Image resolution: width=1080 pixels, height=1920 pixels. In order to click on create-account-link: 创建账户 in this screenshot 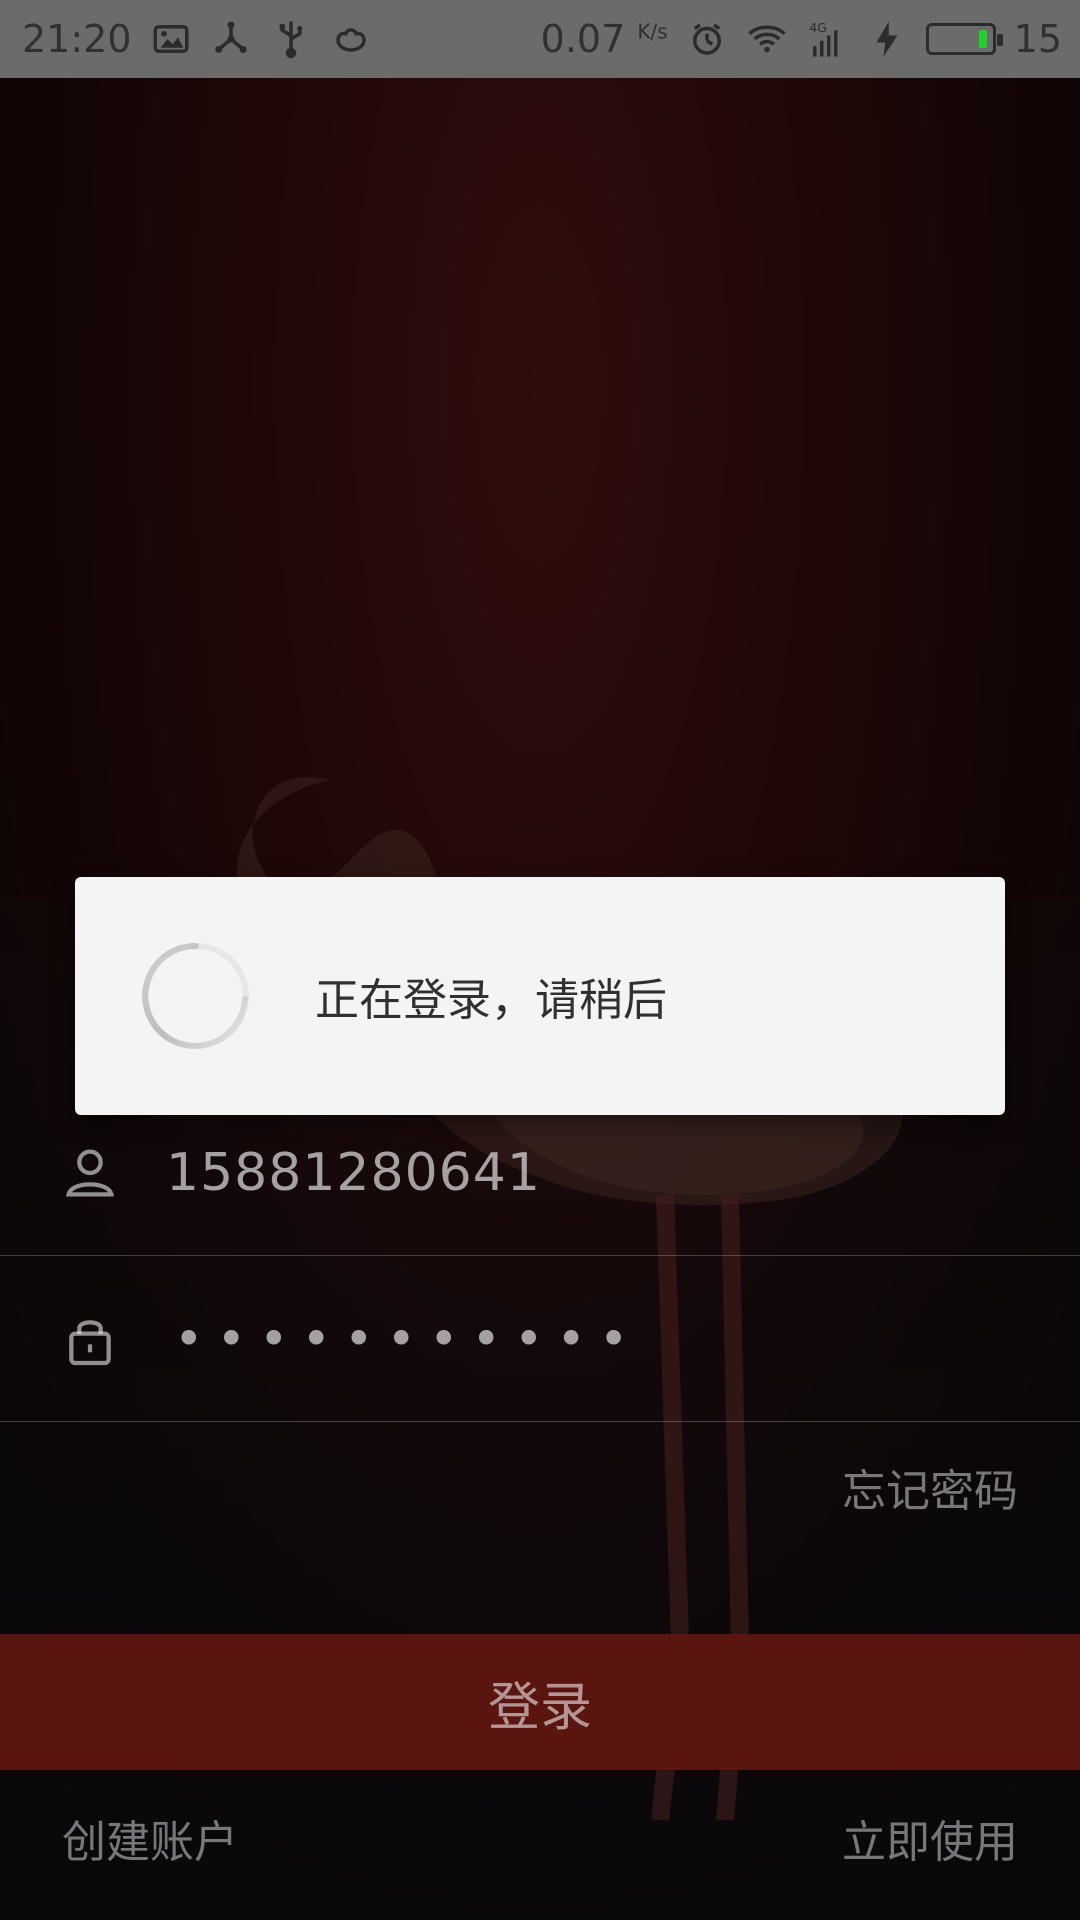, I will do `click(150, 1838)`.